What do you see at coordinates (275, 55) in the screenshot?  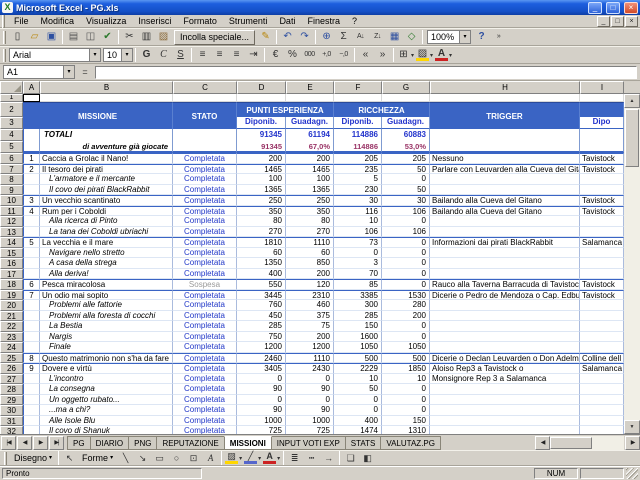 I see `currency-icon: €` at bounding box center [275, 55].